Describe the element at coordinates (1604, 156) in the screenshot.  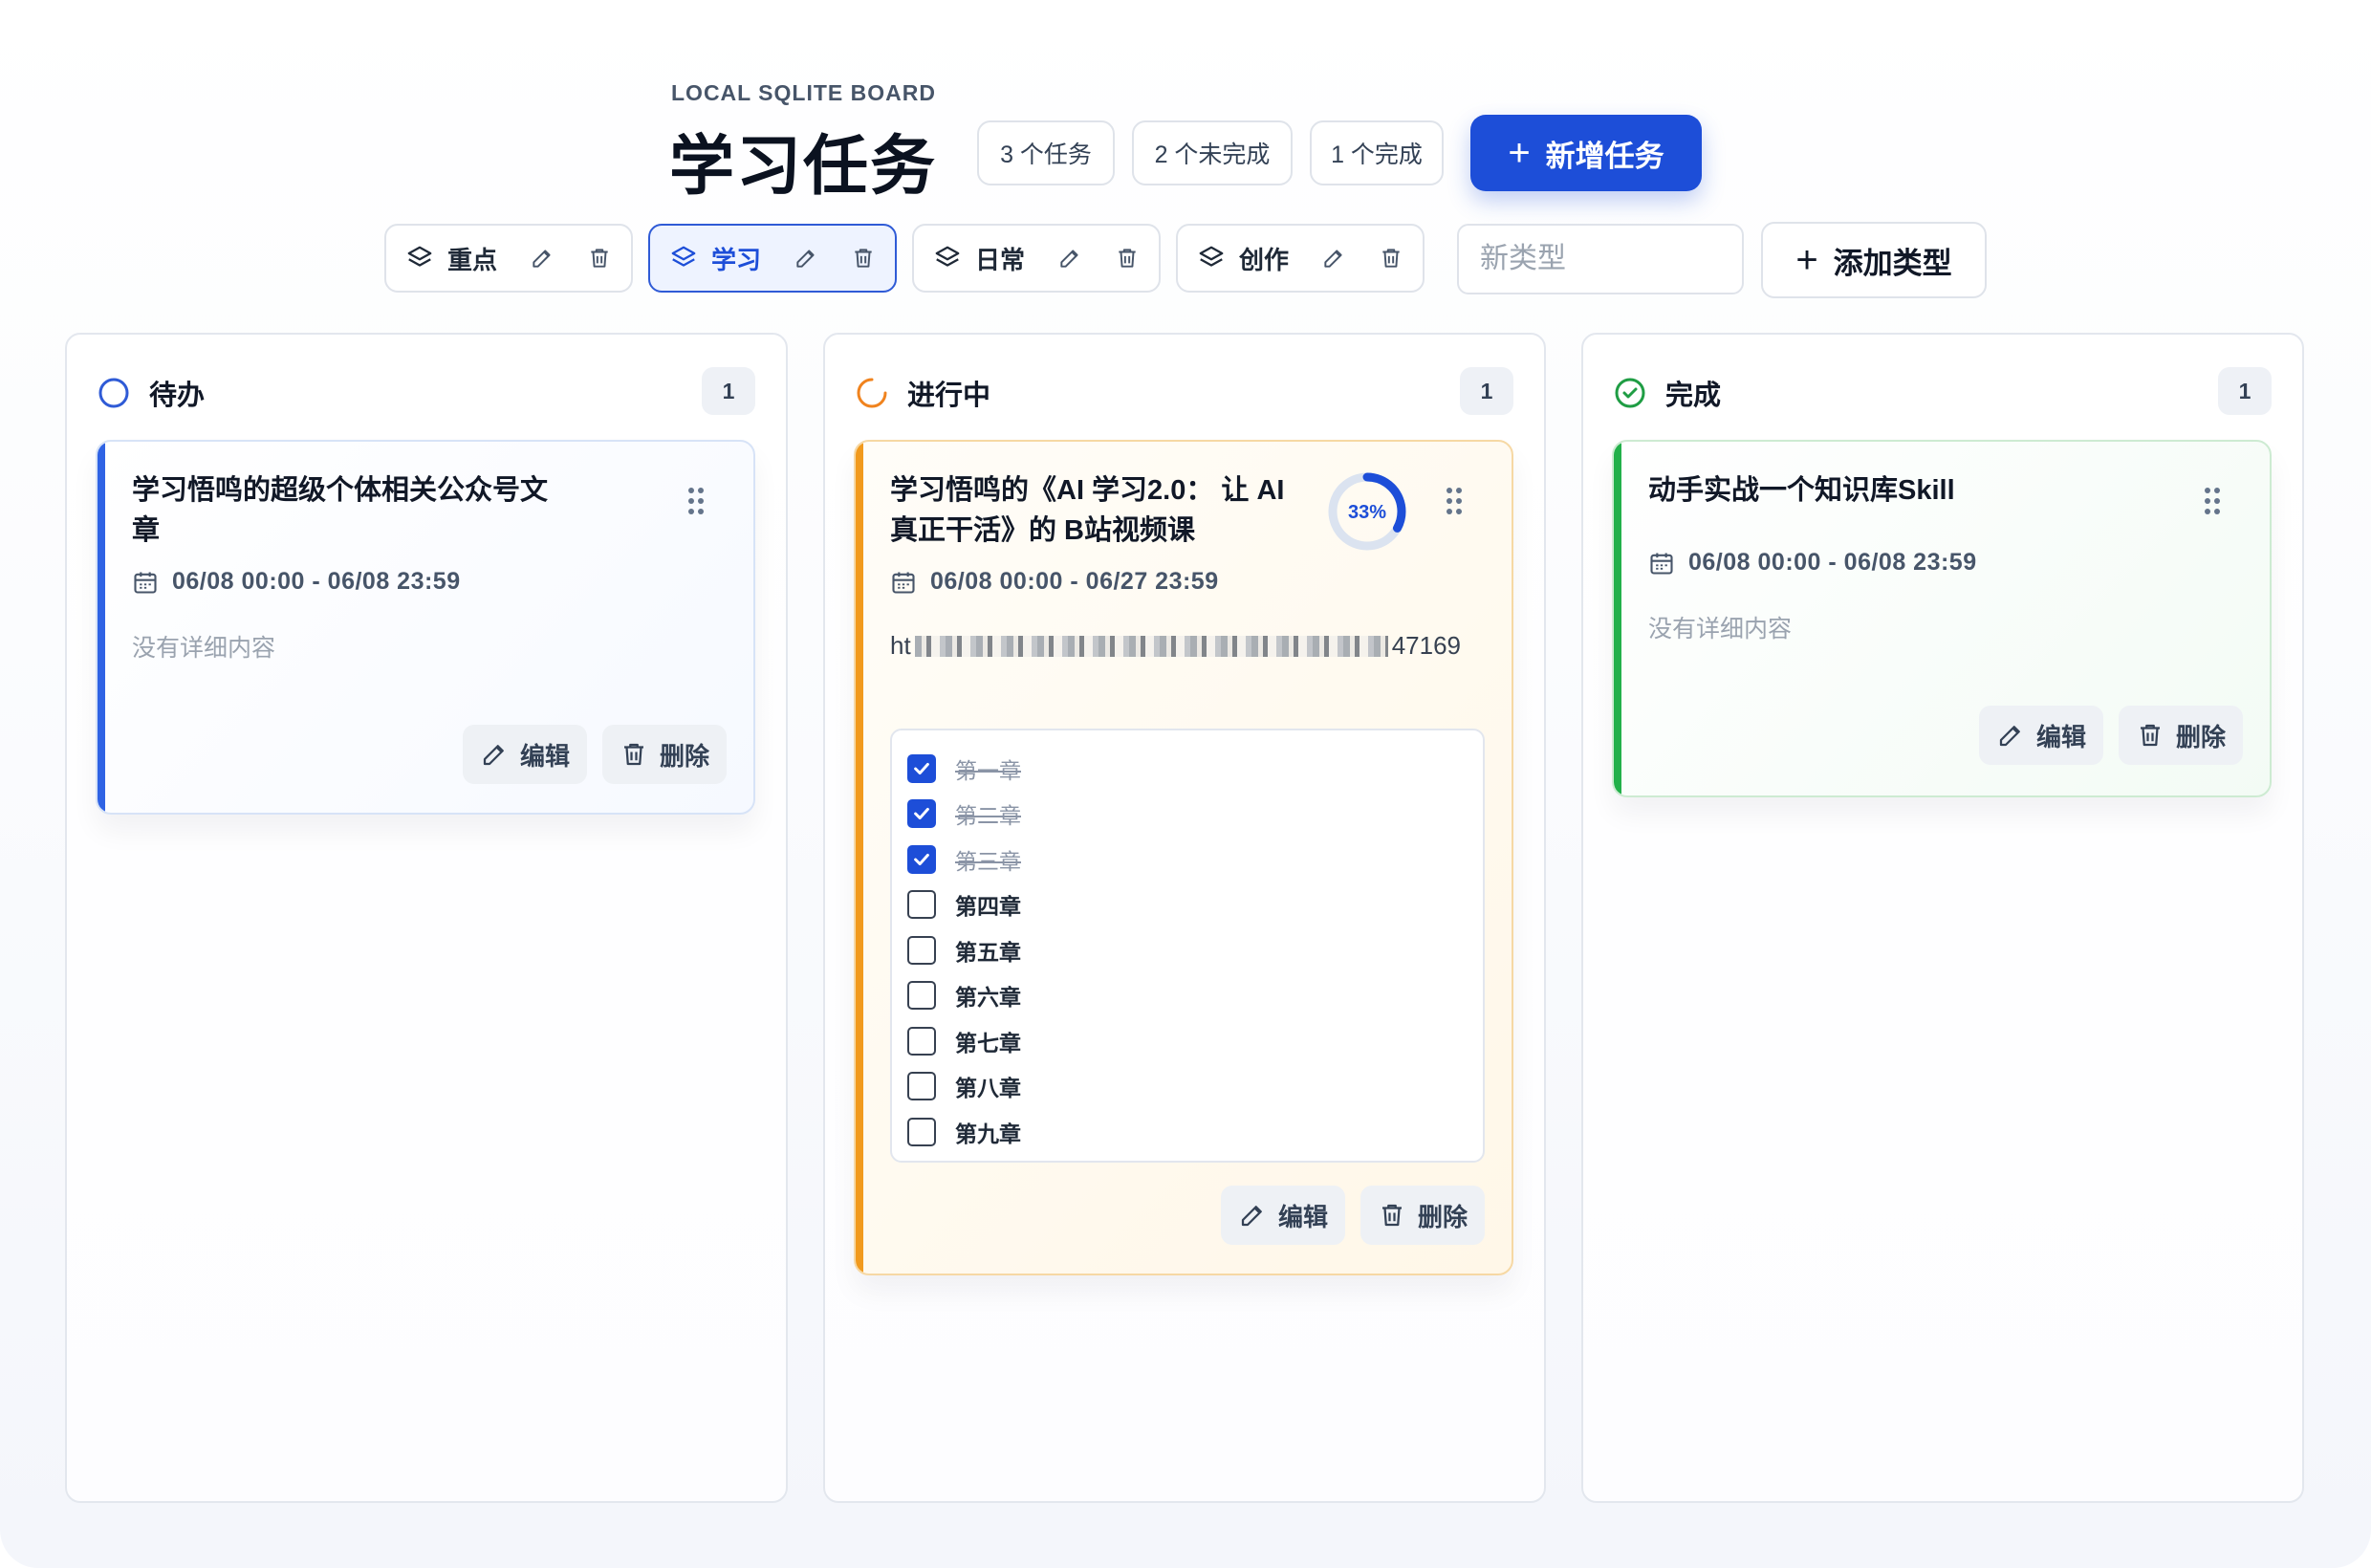
I see `new-task-label: 新增任务` at that location.